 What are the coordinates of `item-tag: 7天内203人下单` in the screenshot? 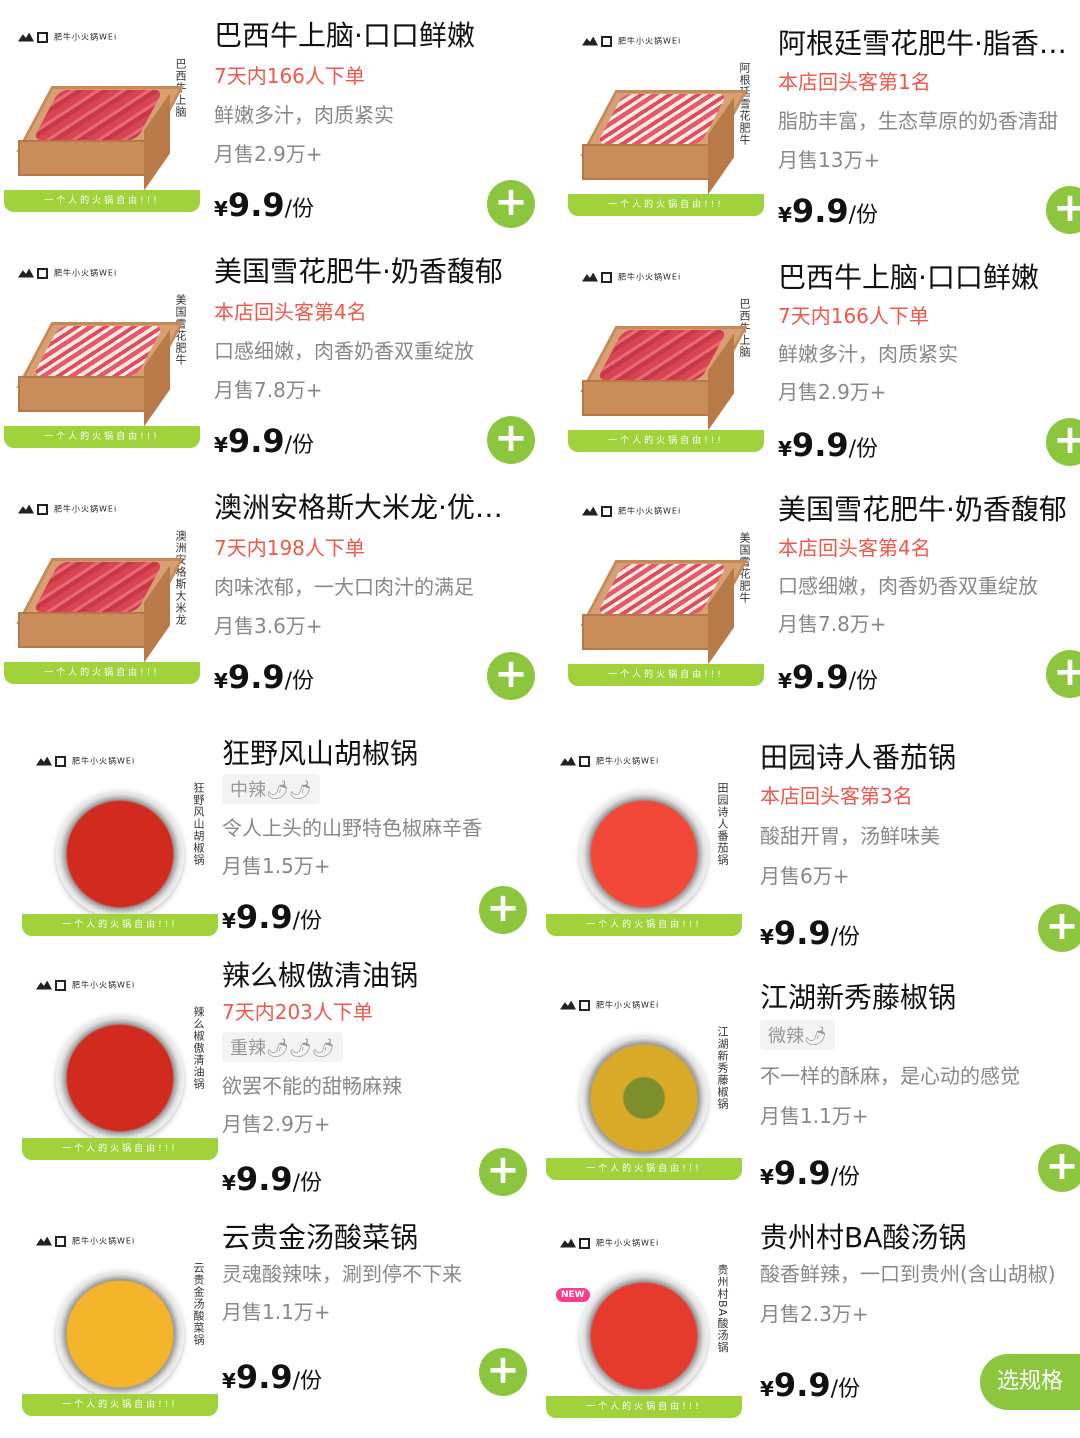 It's located at (297, 1012).